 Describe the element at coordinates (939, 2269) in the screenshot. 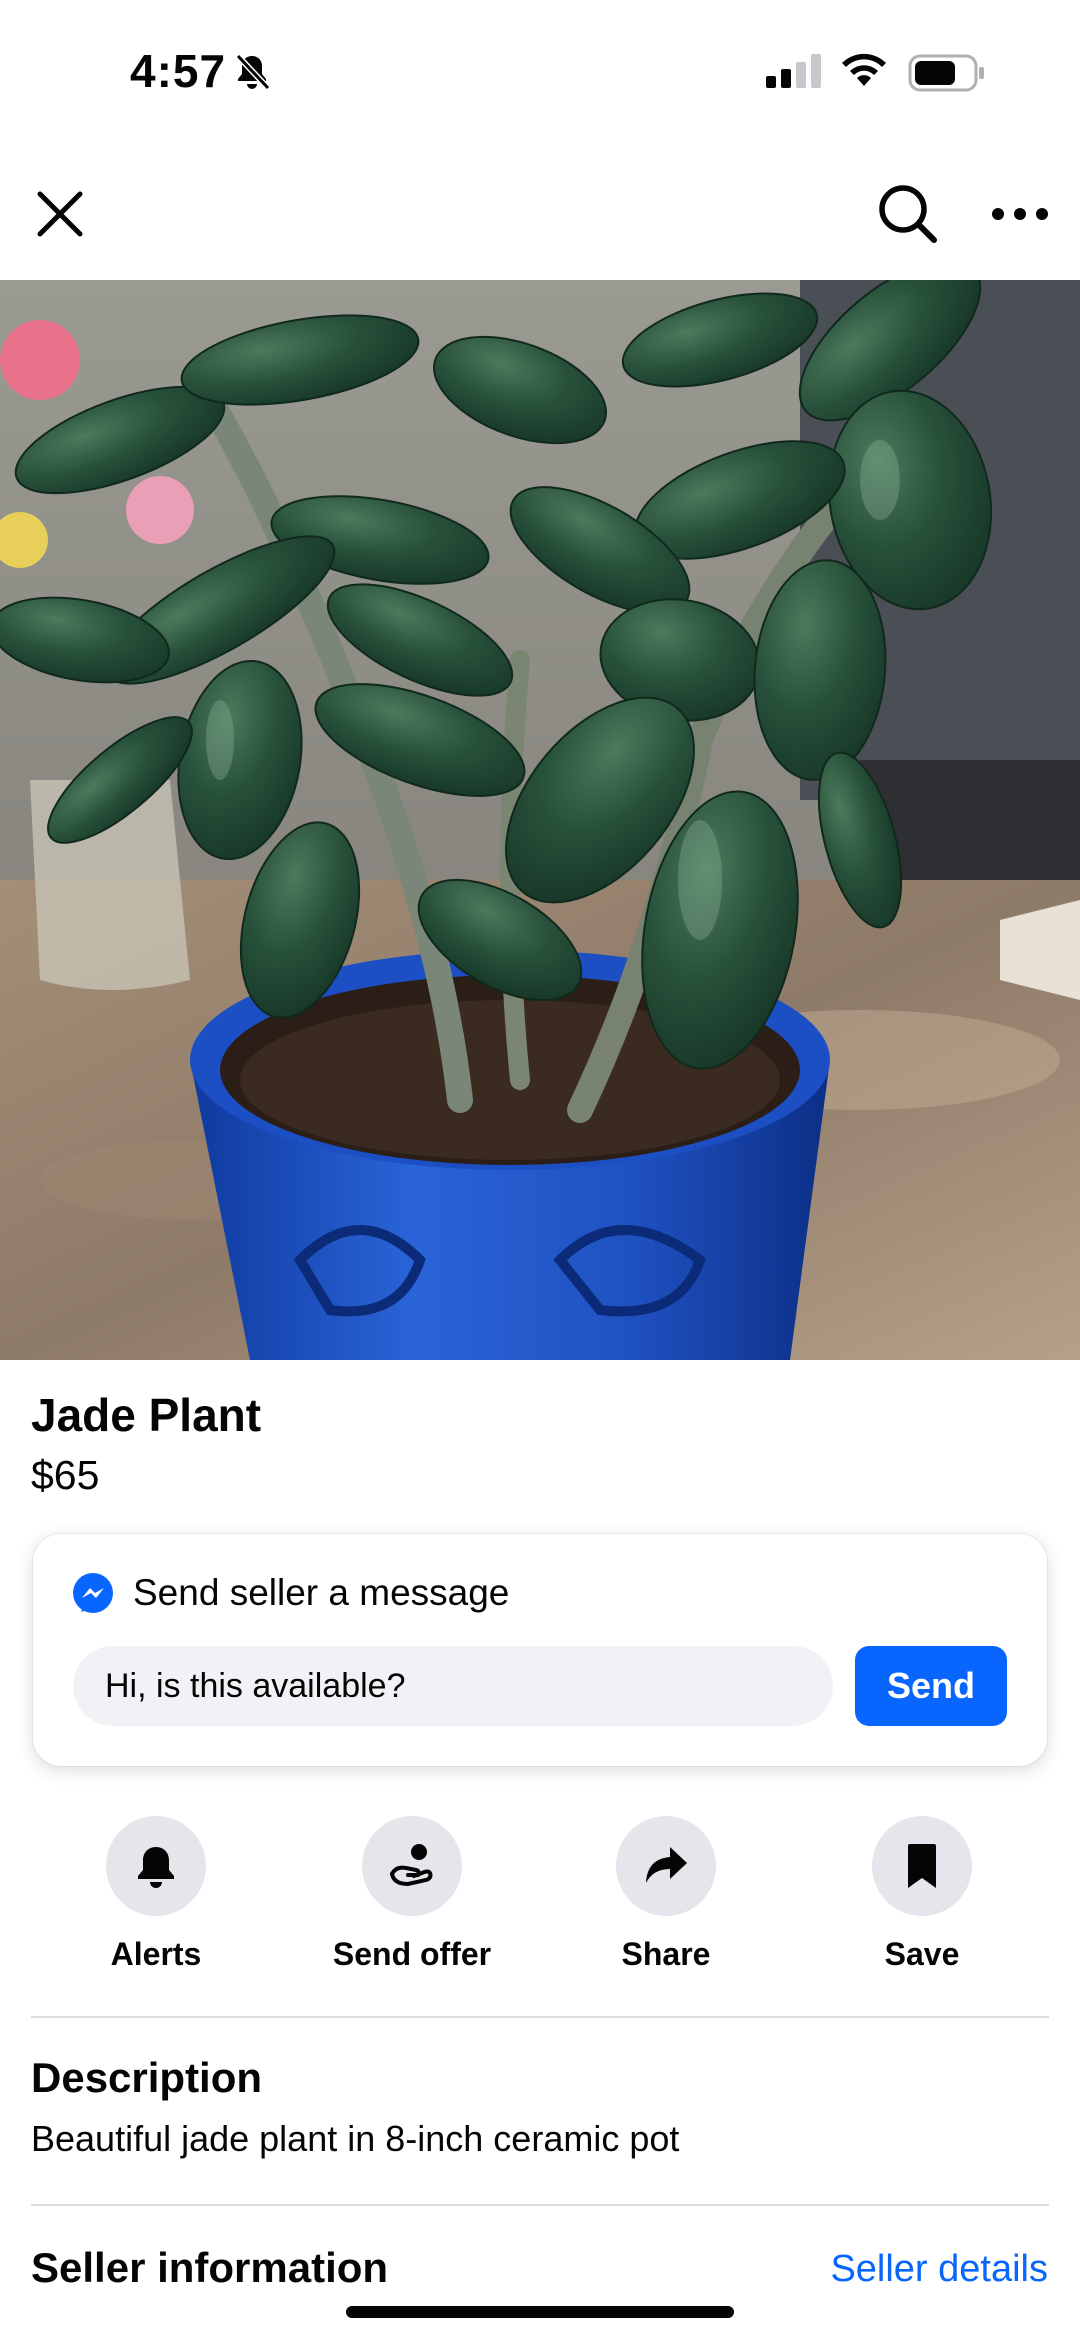

I see `seller-details-link: Seller details` at that location.